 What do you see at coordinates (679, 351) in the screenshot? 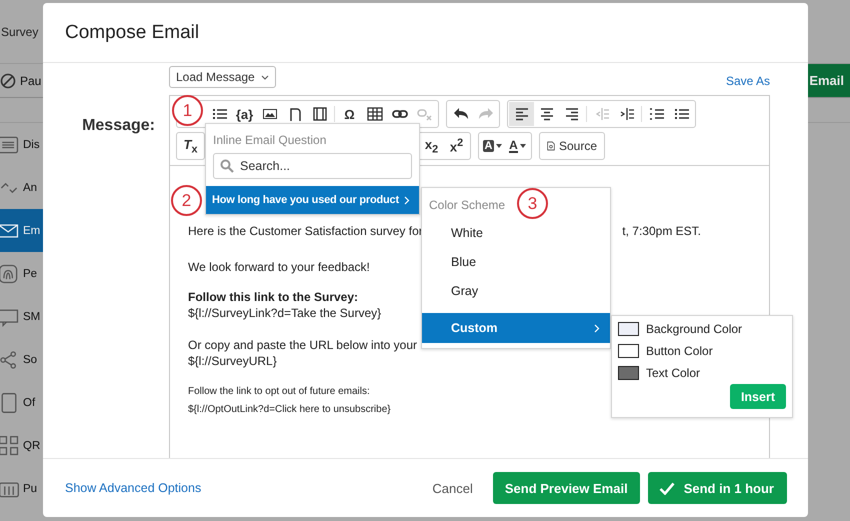
I see `color-label: Button Color` at bounding box center [679, 351].